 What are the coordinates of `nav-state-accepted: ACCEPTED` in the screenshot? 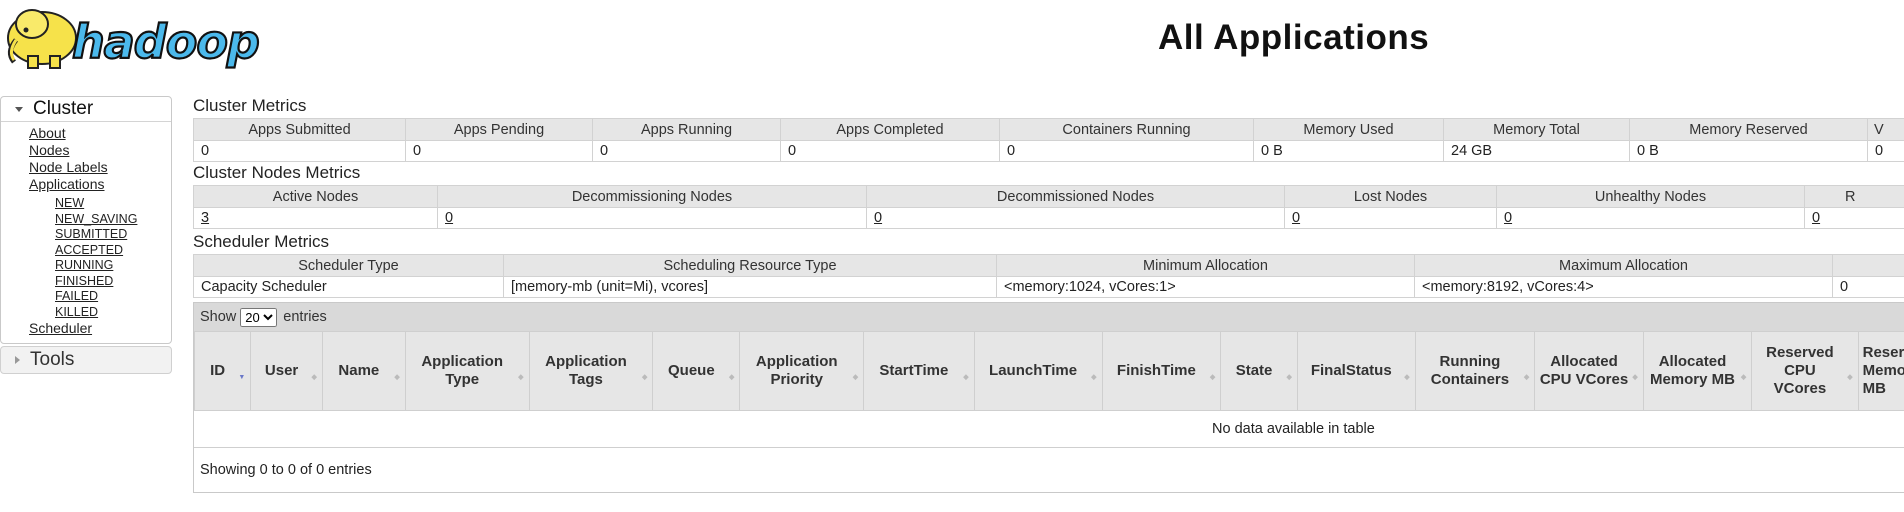 It's located at (89, 250).